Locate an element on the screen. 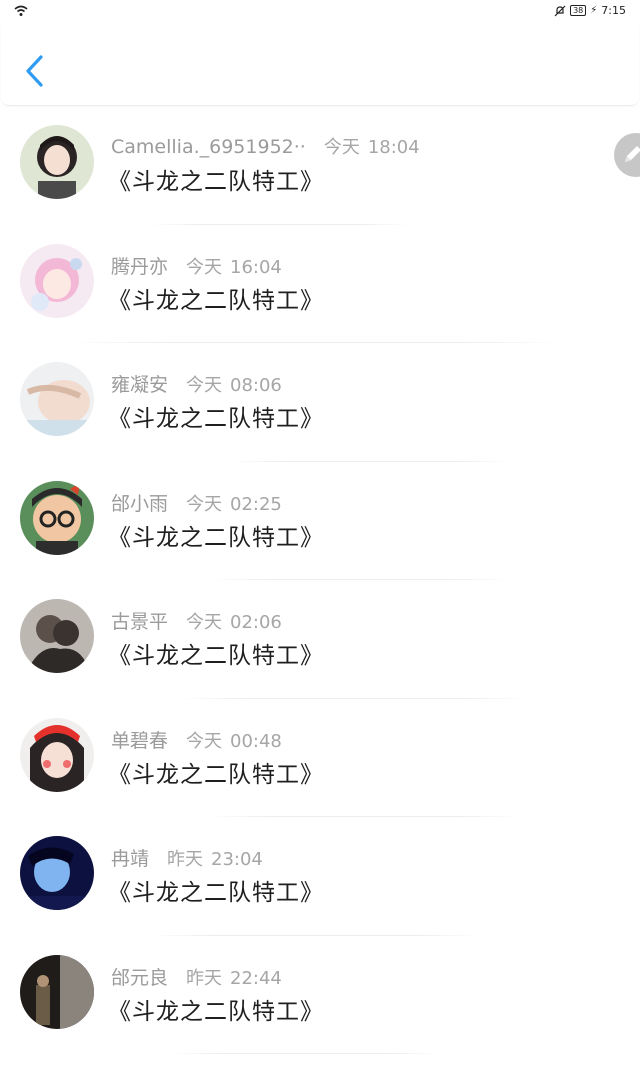  user-name: 邰元良 is located at coordinates (139, 976).